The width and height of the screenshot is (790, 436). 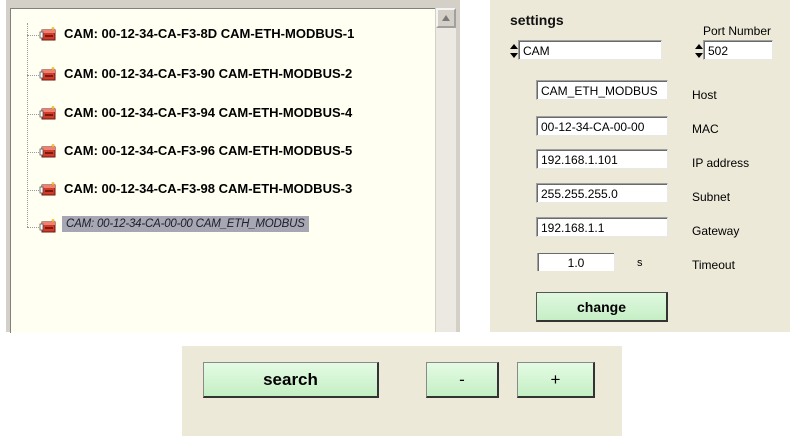 What do you see at coordinates (738, 50) in the screenshot?
I see `port-number-field: 502` at bounding box center [738, 50].